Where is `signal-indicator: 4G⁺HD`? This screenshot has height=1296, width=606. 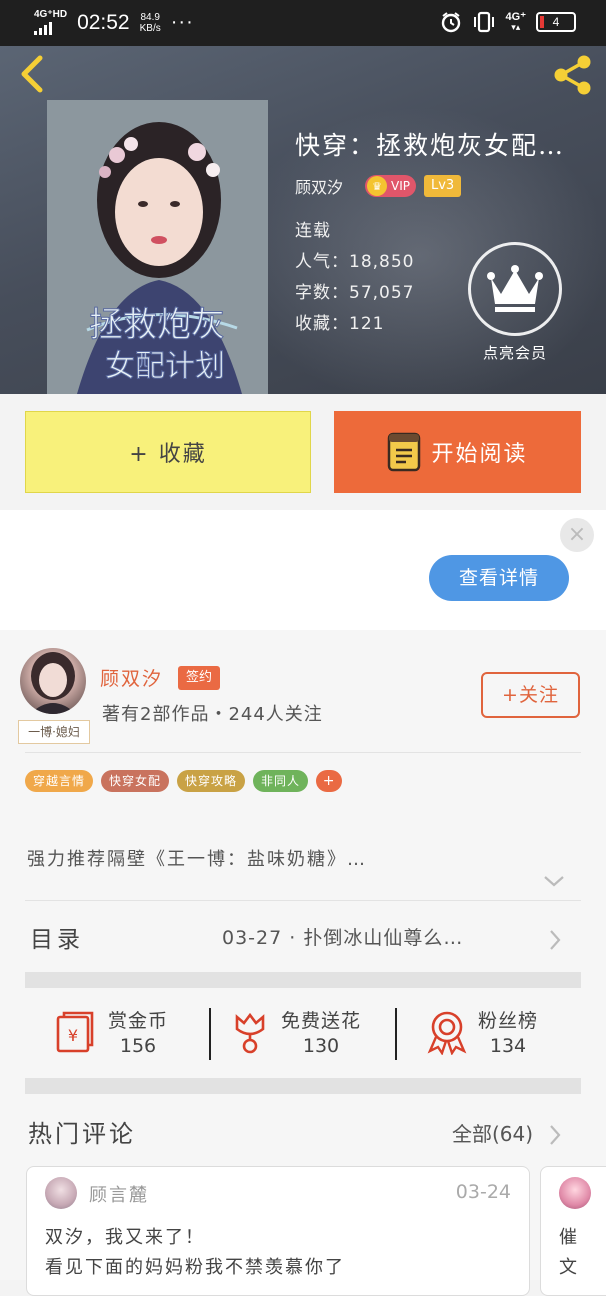
signal-indicator: 4G⁺HD is located at coordinates (50, 22).